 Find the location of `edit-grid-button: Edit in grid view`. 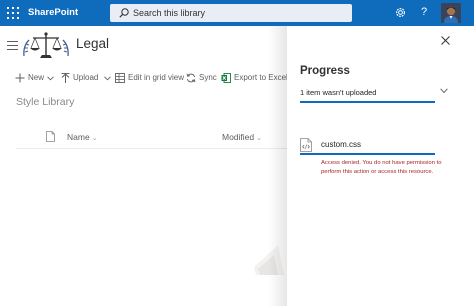

edit-grid-button: Edit in grid view is located at coordinates (150, 78).